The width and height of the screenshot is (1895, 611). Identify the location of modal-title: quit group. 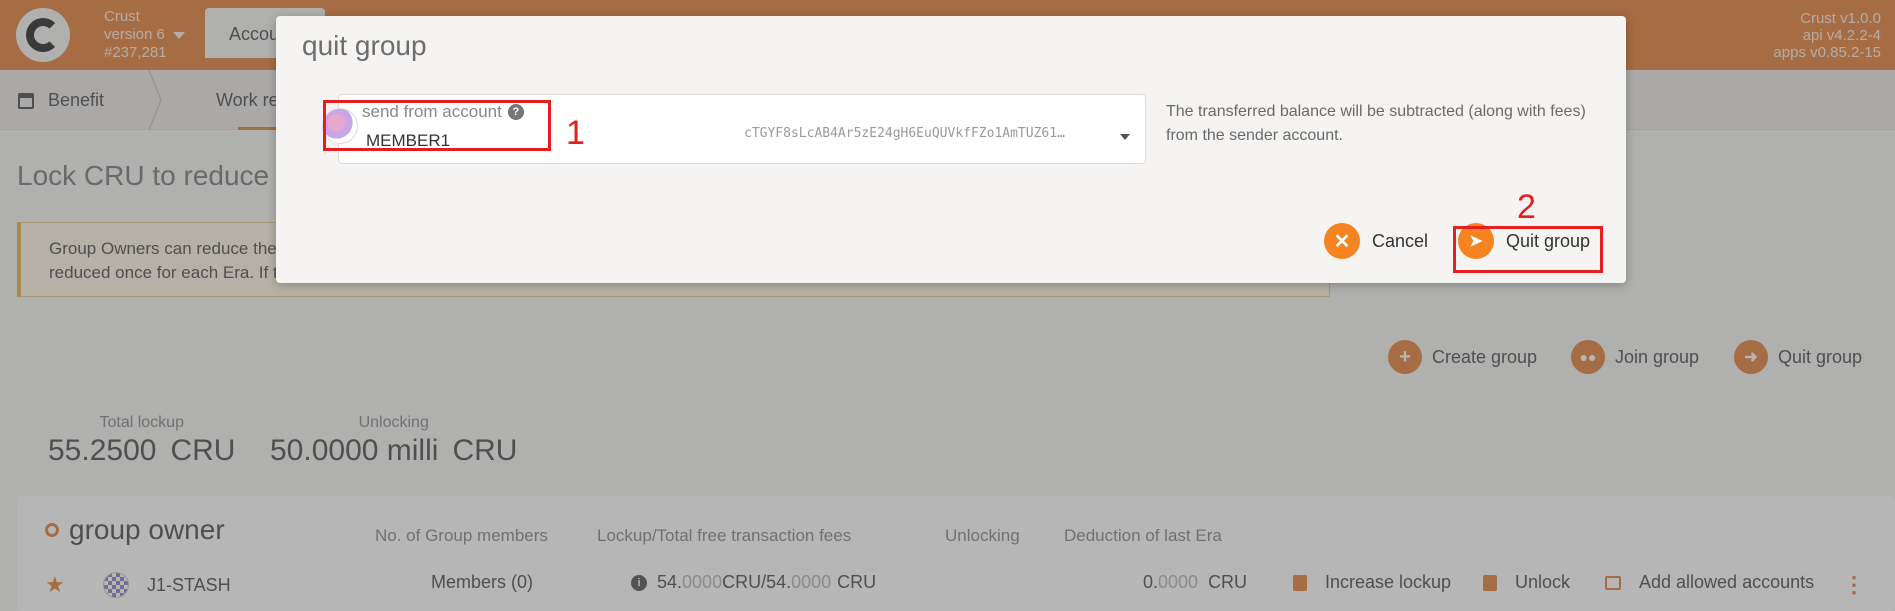
(364, 45).